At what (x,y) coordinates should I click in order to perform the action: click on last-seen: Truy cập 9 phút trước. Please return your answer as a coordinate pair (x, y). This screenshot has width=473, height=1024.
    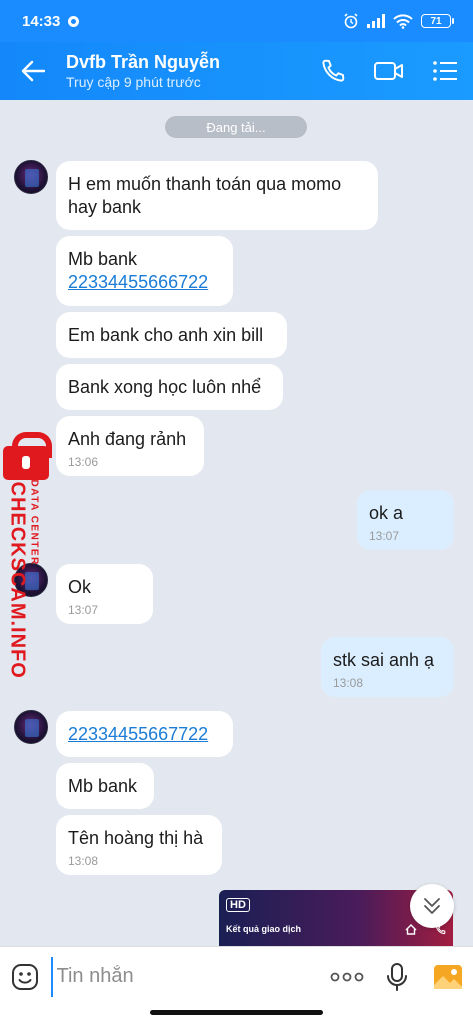
    Looking at the image, I should click on (133, 82).